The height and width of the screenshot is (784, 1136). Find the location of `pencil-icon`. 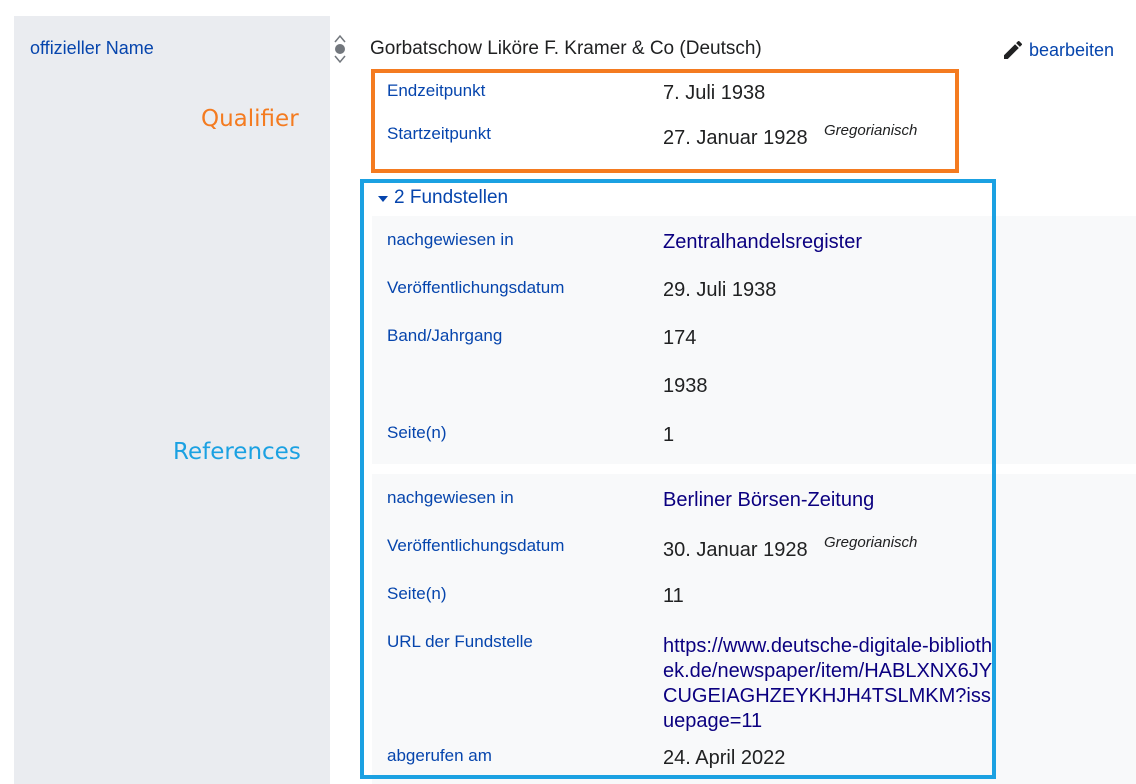

pencil-icon is located at coordinates (1013, 49).